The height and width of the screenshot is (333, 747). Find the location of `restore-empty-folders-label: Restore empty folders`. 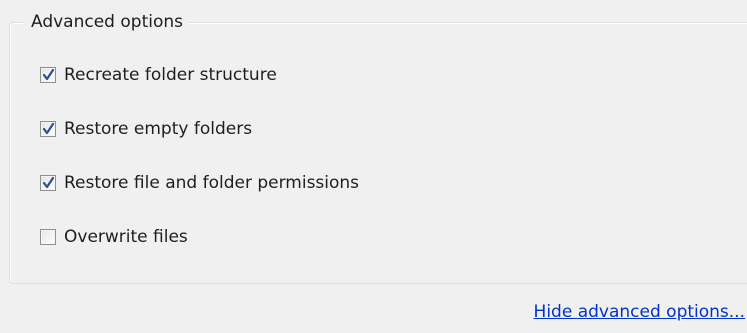

restore-empty-folders-label: Restore empty folders is located at coordinates (158, 129).